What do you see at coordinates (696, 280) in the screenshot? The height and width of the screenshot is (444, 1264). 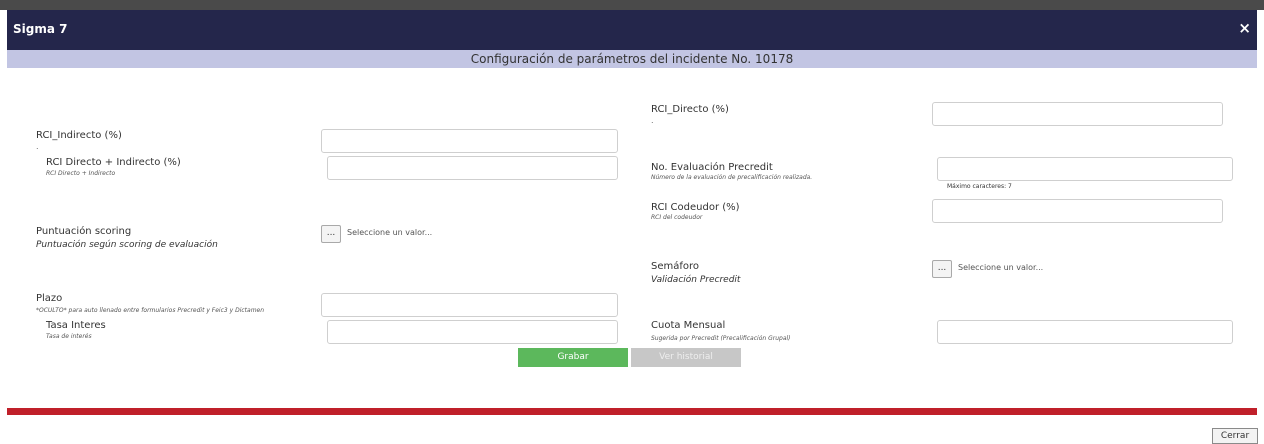 I see `semaforo-sub: Validación Precredit` at bounding box center [696, 280].